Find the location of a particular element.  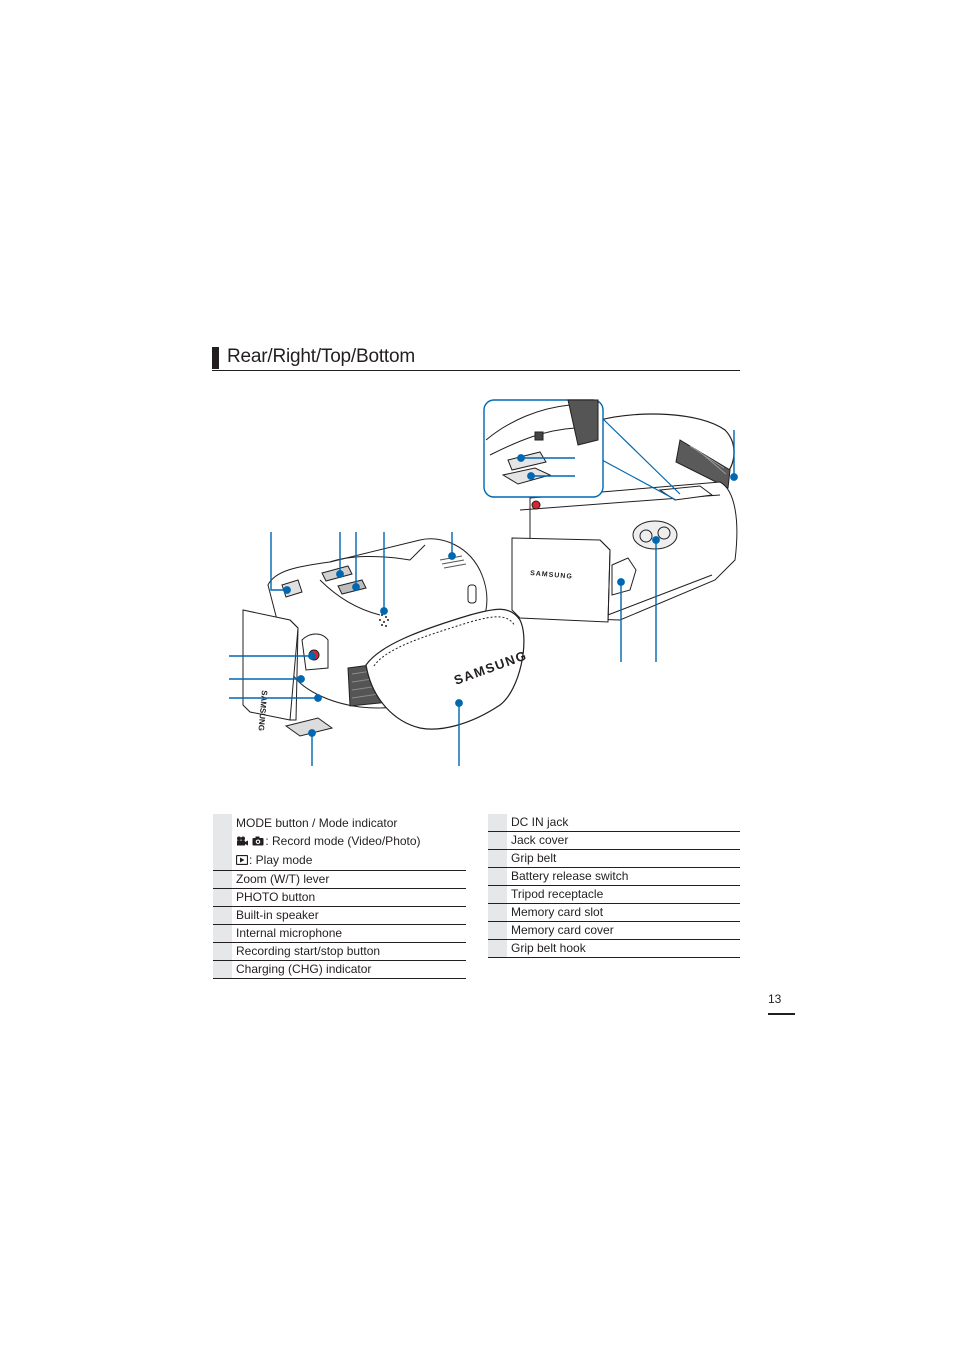

table-row: Grip belt hook is located at coordinates (614, 948).